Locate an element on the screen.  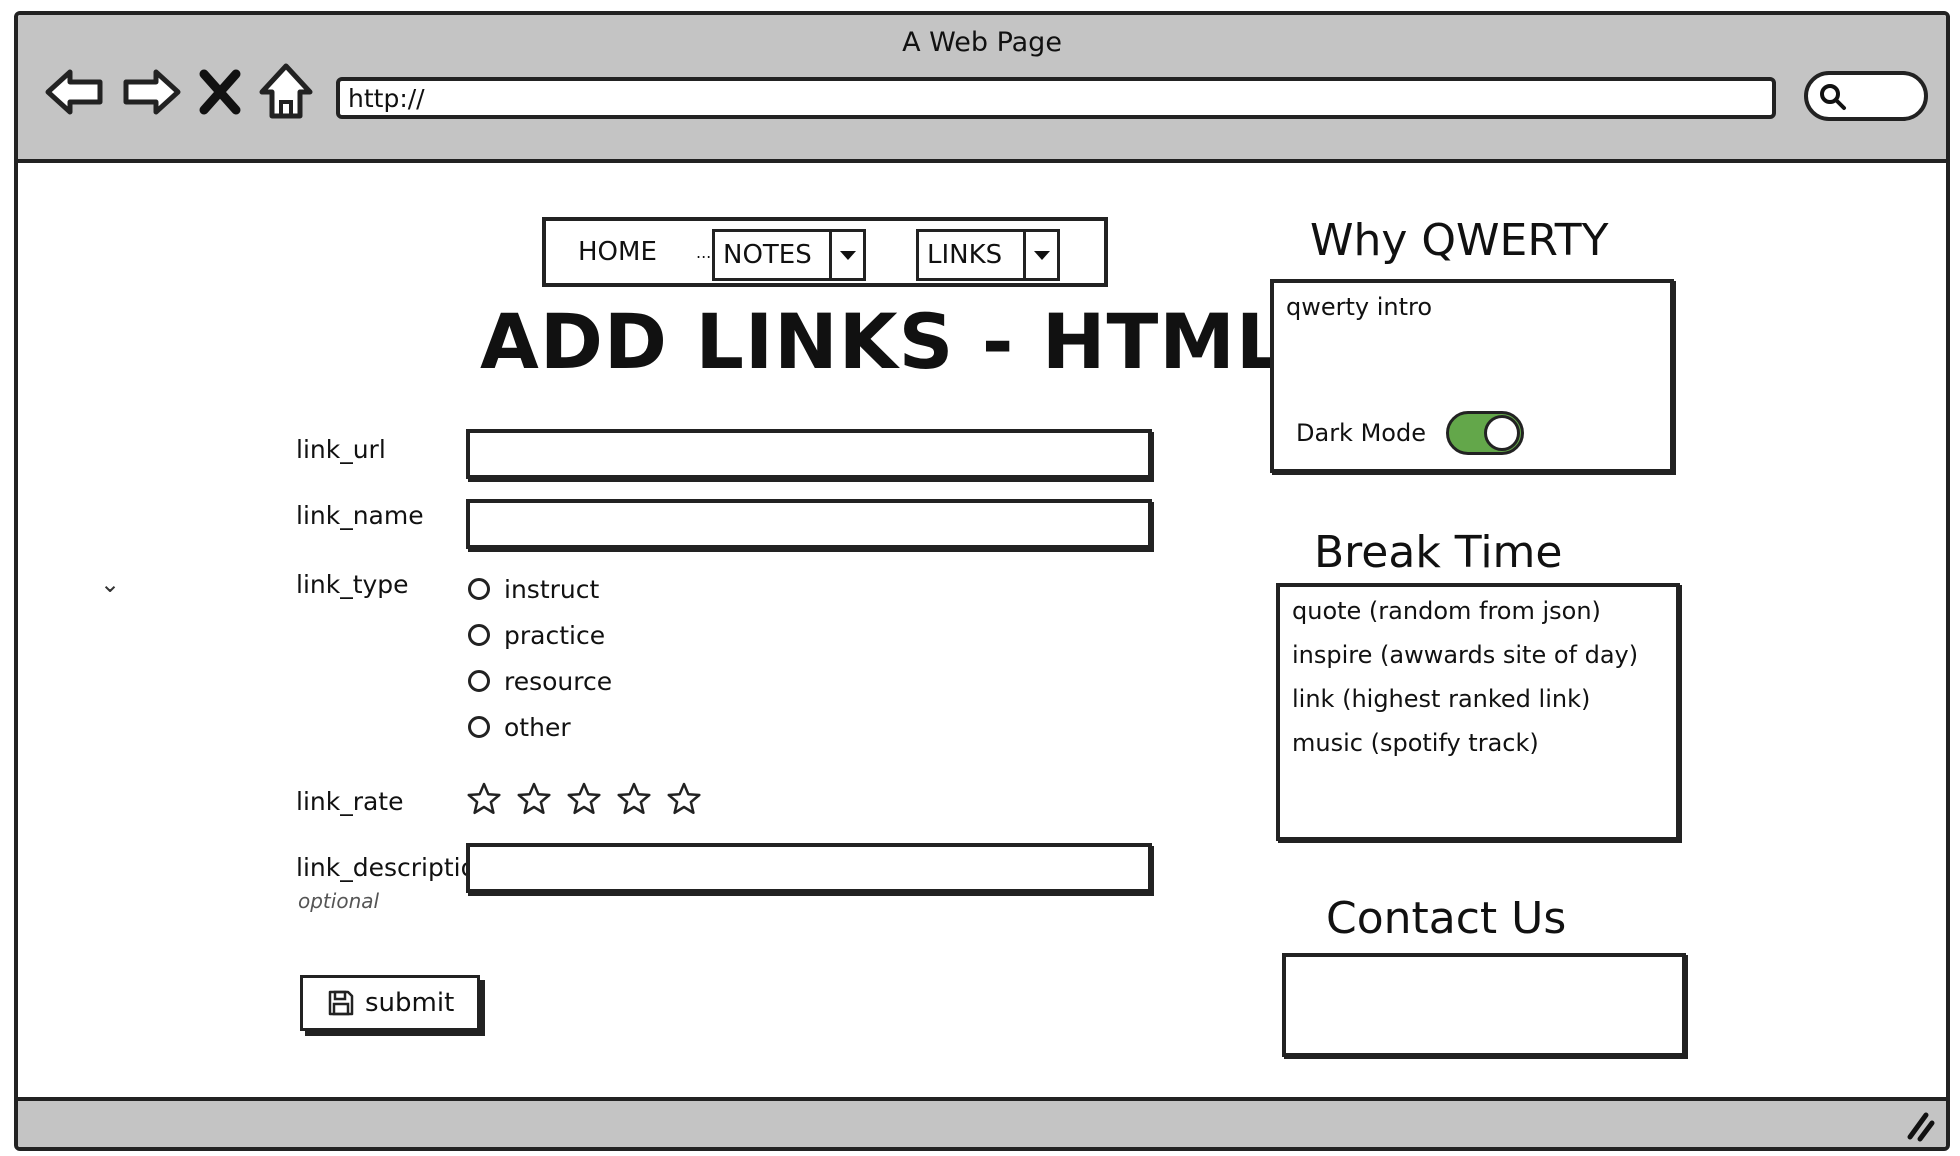
break-item: music (spotify track) is located at coordinates (1415, 743).